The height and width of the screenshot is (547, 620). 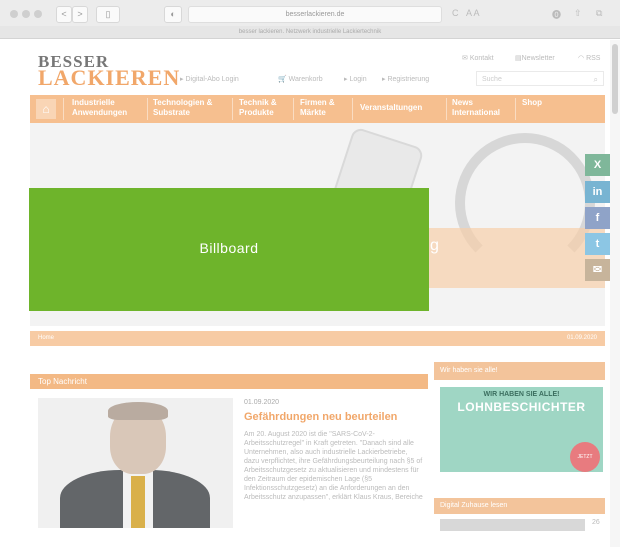 I want to click on nav-label: Produkte, so click(x=256, y=112).